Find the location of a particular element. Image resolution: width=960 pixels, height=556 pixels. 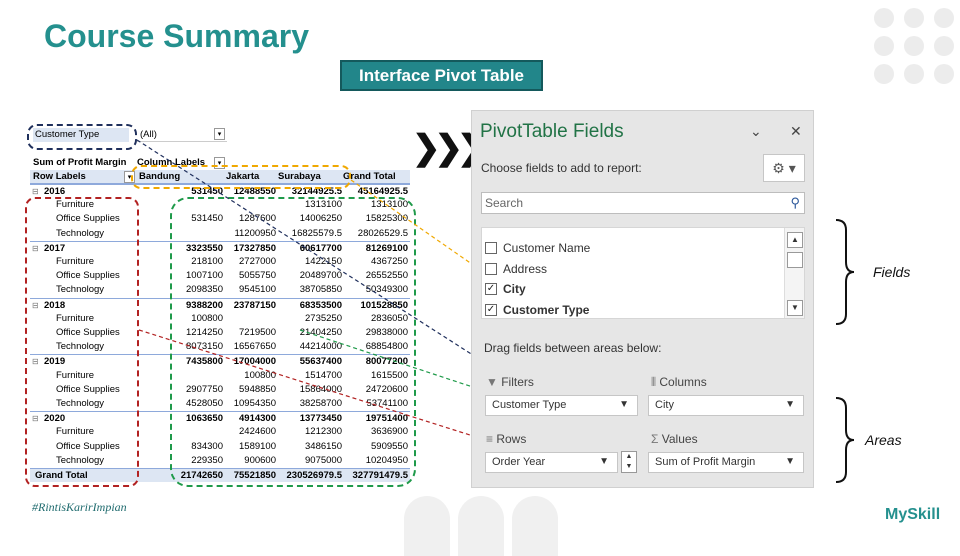

gear-icon: ⚙ ▾ is located at coordinates (784, 168).